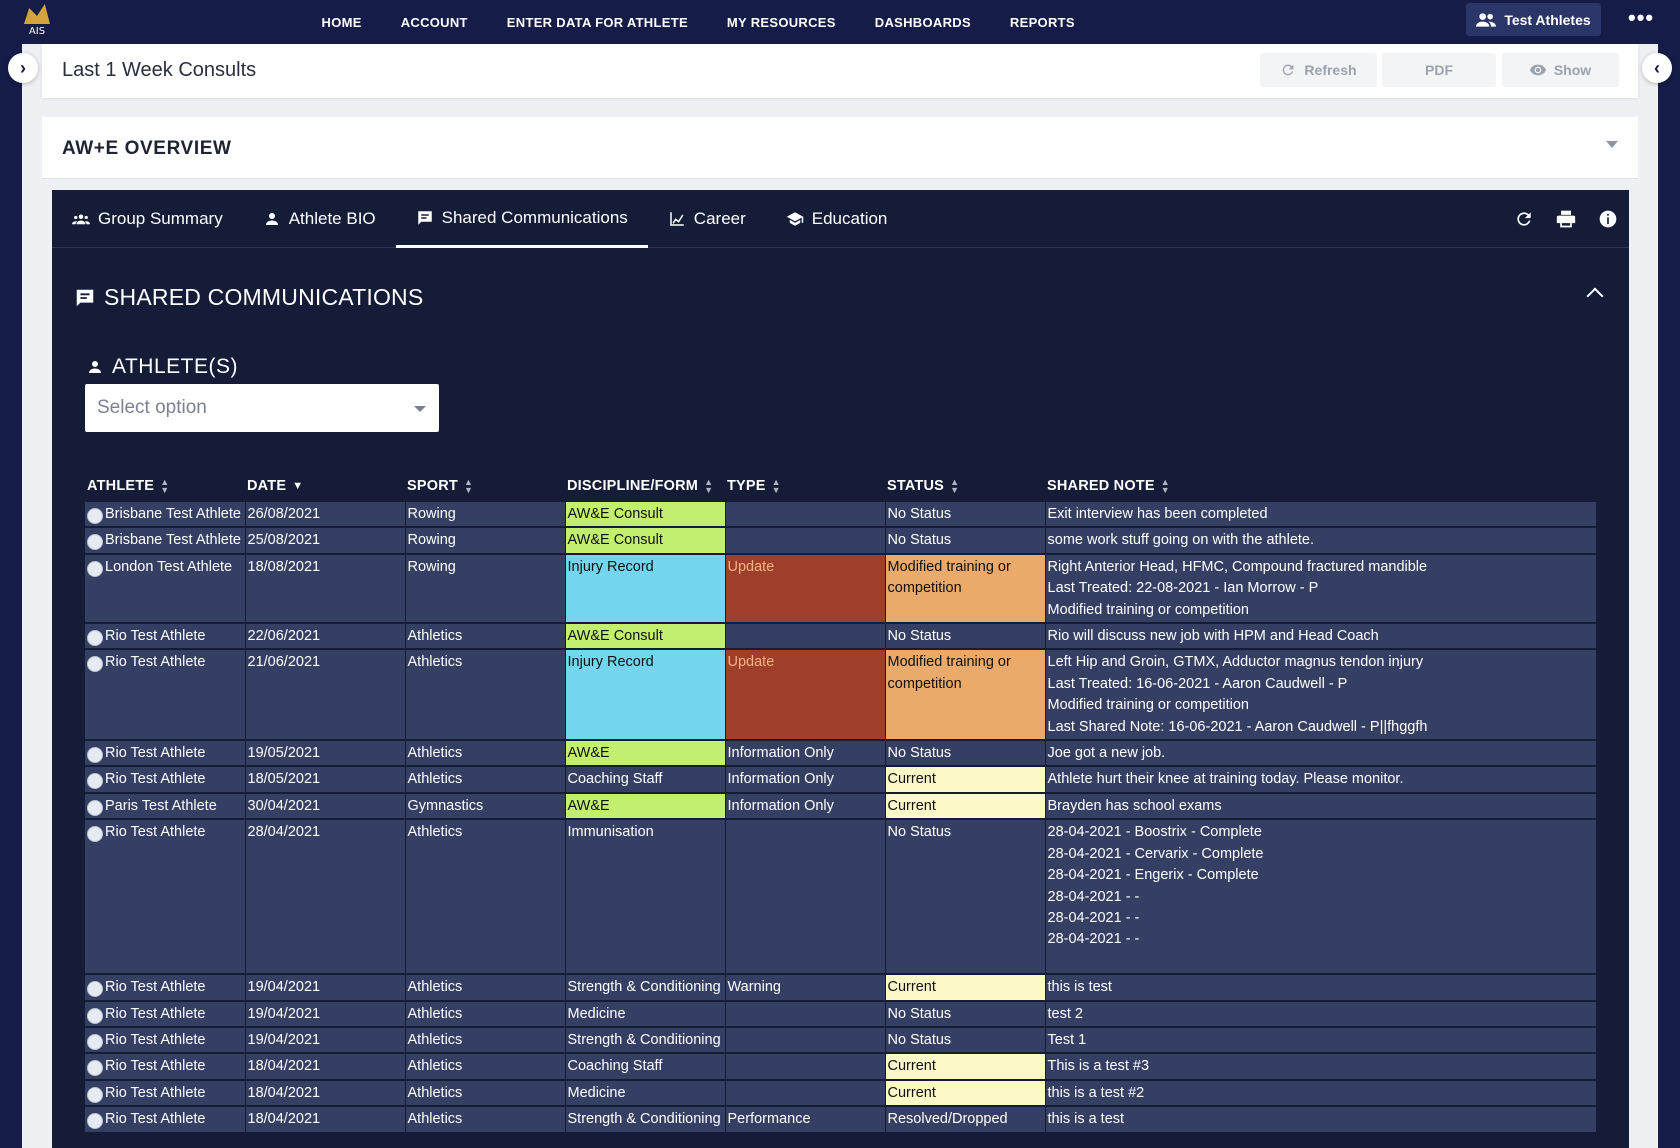 The height and width of the screenshot is (1148, 1680). What do you see at coordinates (165, 806) in the screenshot?
I see `cell-athlete: Paris Test Athlete` at bounding box center [165, 806].